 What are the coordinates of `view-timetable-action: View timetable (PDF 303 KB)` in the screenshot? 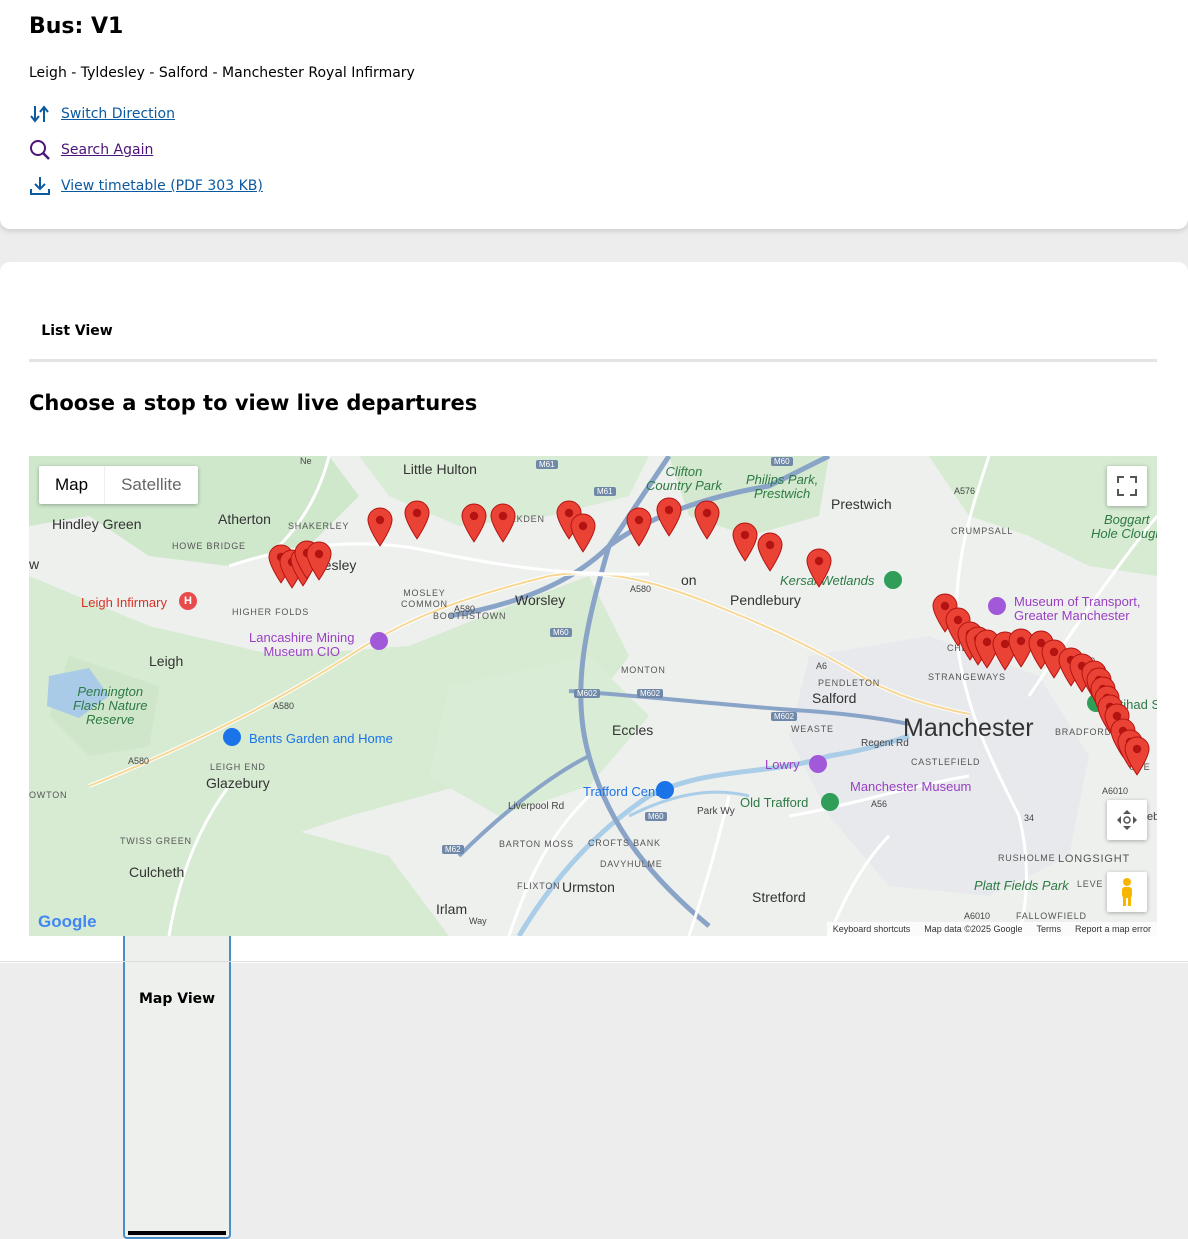 It's located at (146, 186).